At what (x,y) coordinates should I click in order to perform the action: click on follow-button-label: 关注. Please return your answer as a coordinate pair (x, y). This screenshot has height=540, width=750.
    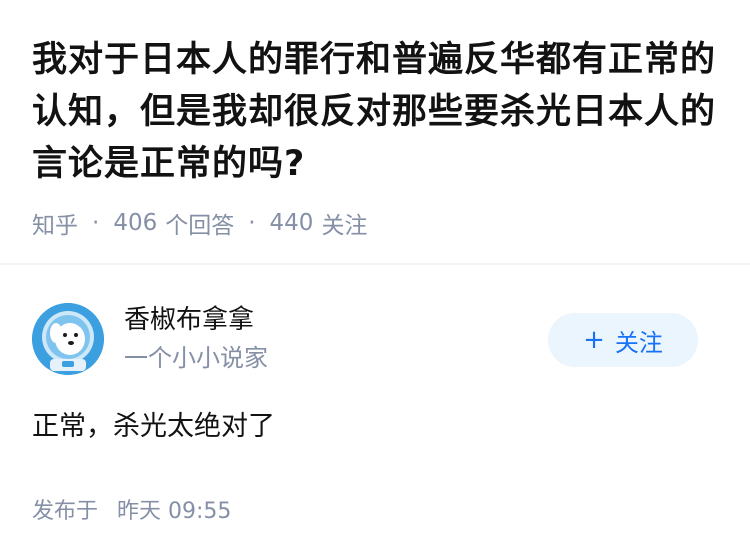
    Looking at the image, I should click on (638, 342).